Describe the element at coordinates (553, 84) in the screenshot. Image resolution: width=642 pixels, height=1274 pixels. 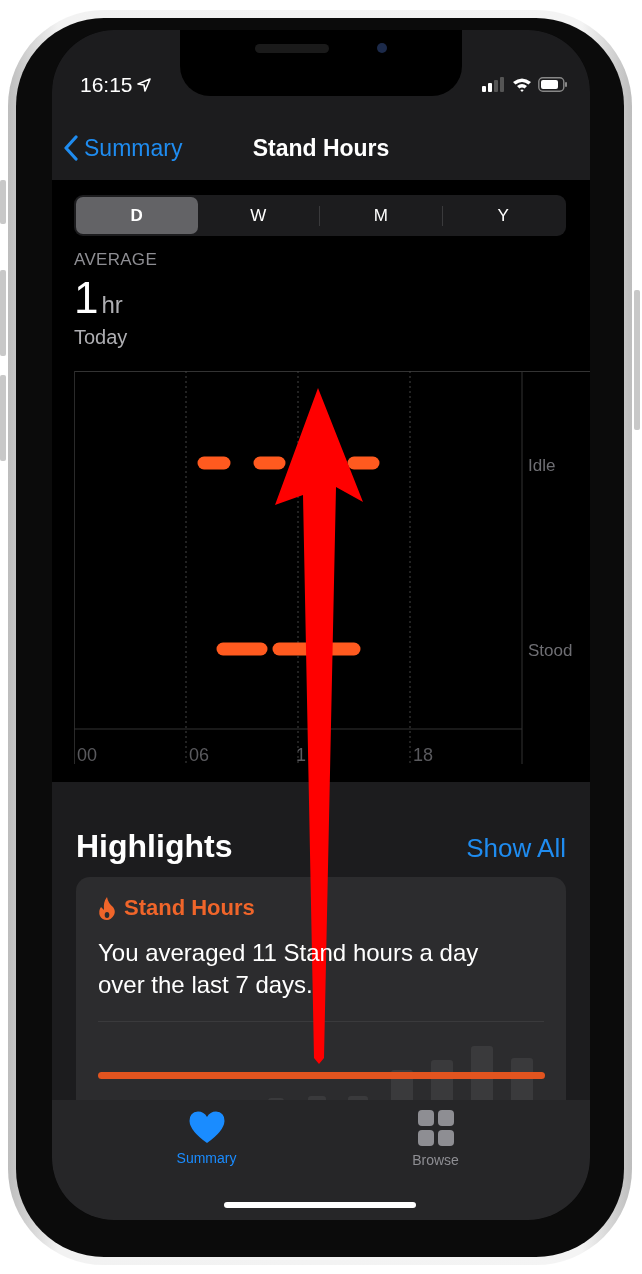
I see `battery-icon` at that location.